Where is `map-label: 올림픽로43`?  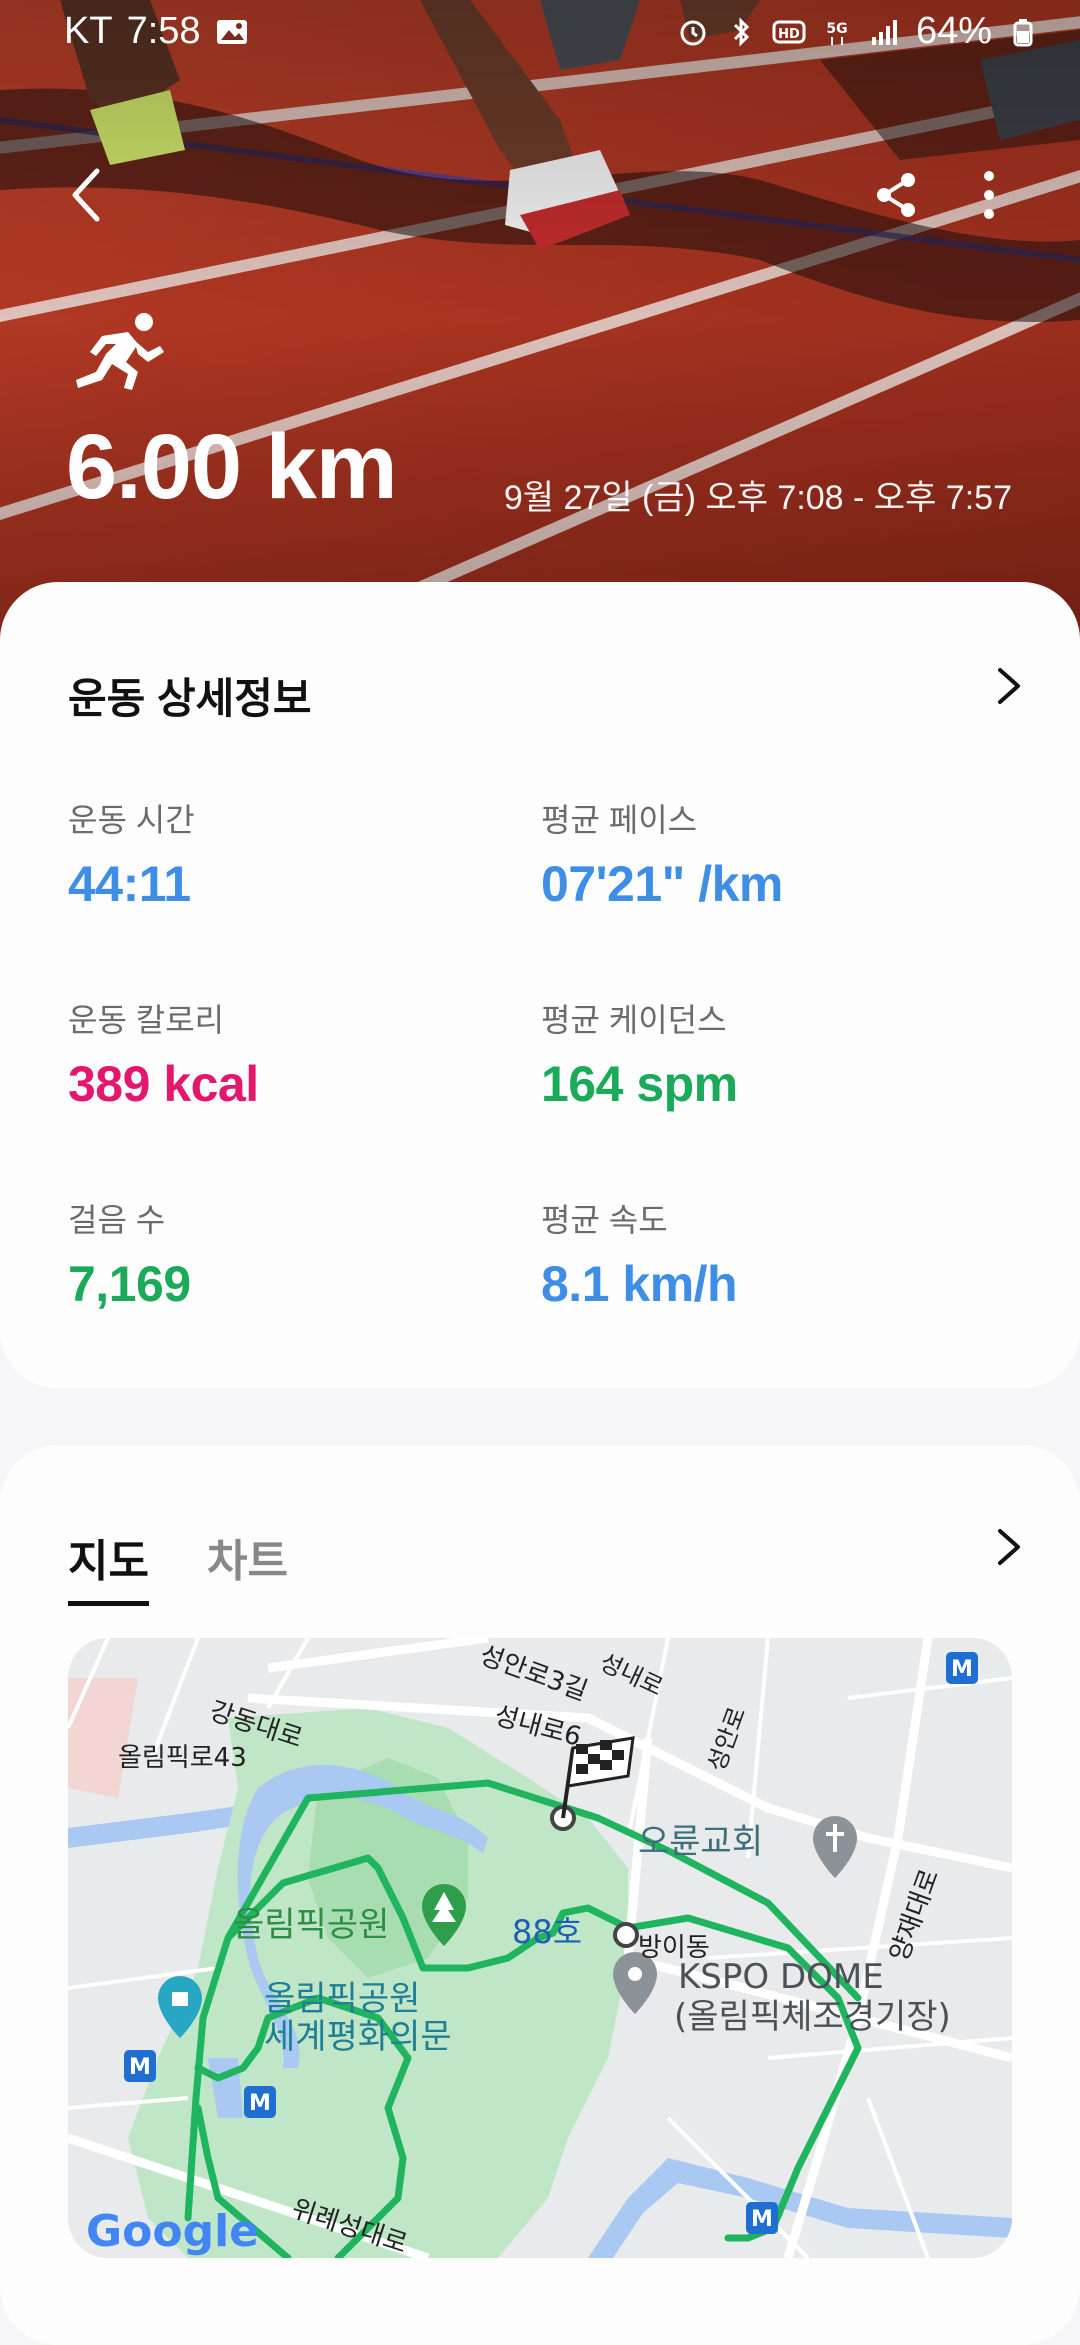 map-label: 올림픽로43 is located at coordinates (182, 1758).